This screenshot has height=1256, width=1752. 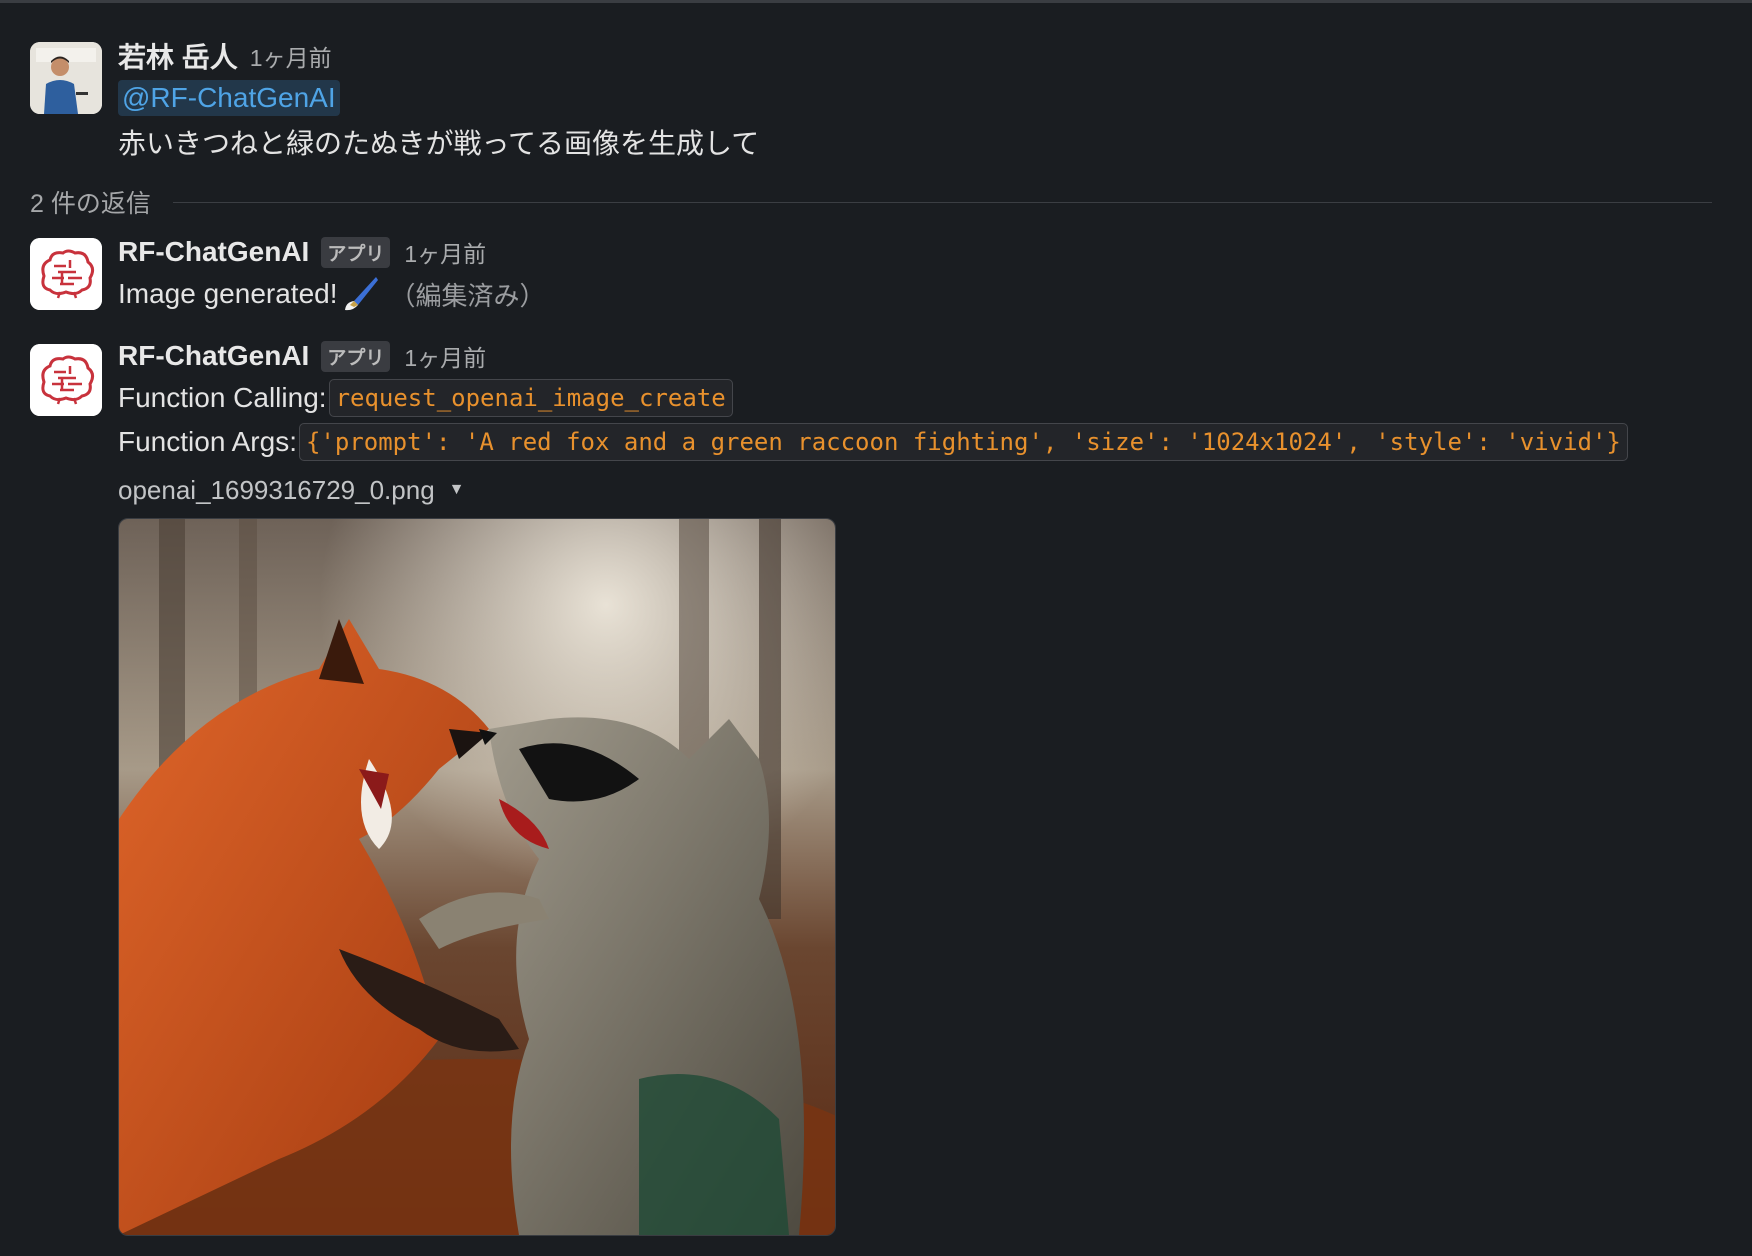 I want to click on top-divider, so click(x=876, y=1).